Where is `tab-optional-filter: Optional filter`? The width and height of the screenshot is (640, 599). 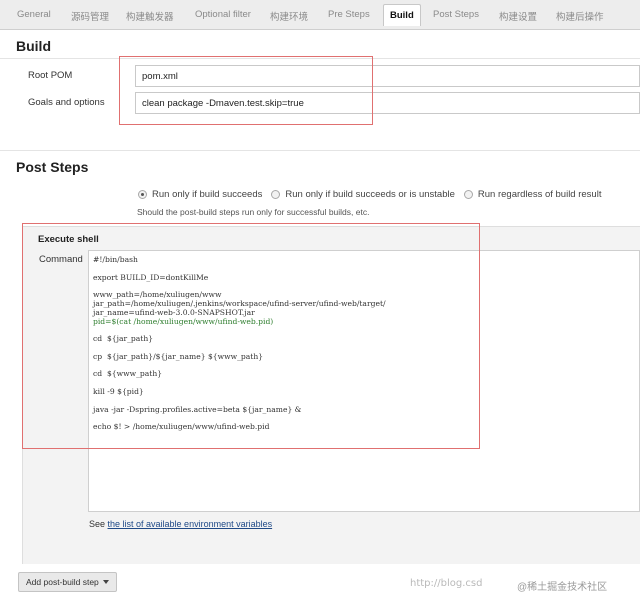 tab-optional-filter: Optional filter is located at coordinates (223, 14).